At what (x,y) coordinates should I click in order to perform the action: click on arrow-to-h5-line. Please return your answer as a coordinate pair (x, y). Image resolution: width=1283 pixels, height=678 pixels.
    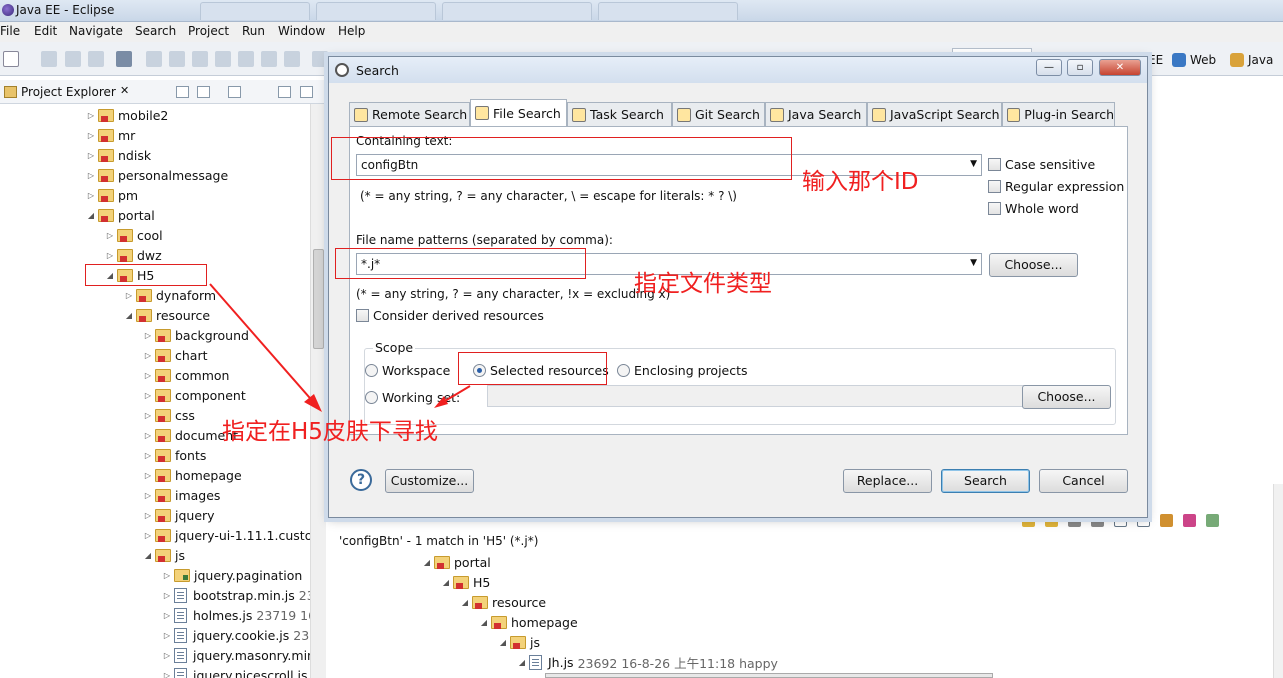
    Looking at the image, I should click on (263, 344).